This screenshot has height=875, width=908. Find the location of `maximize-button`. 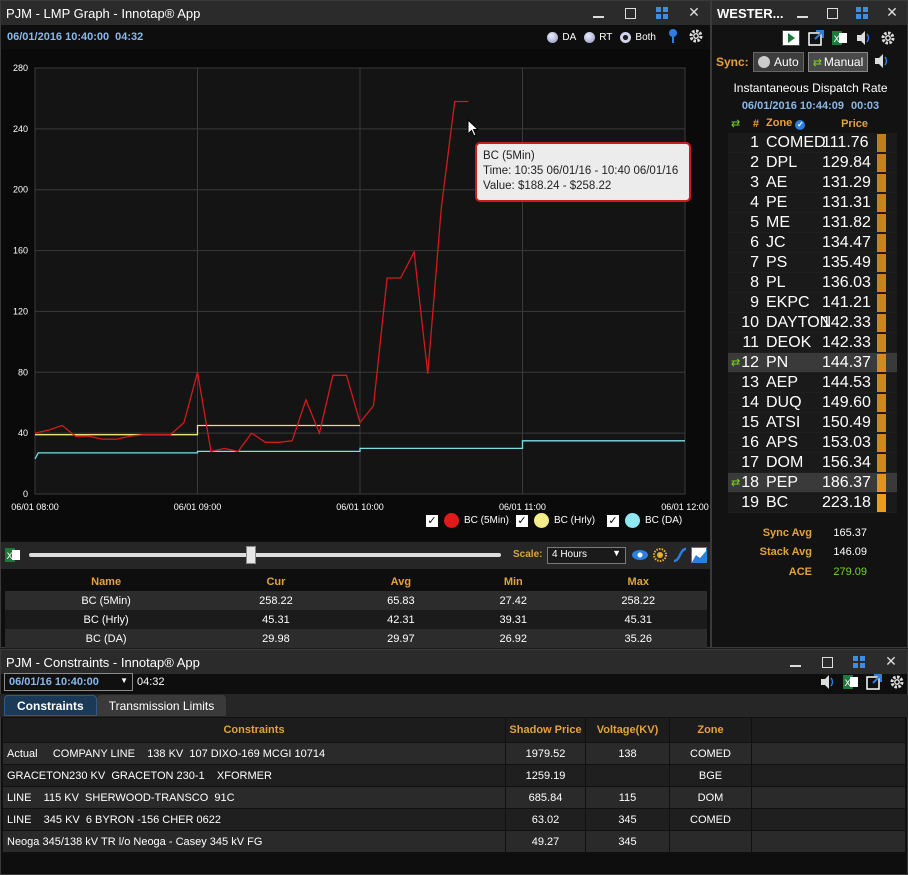

maximize-button is located at coordinates (630, 13).